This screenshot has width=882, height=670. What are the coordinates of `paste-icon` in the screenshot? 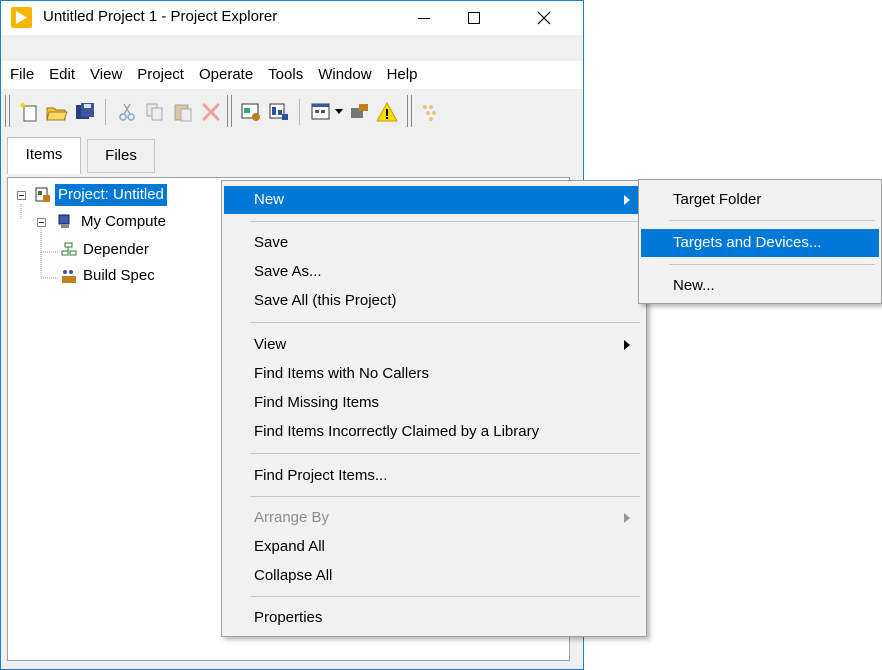 It's located at (183, 112).